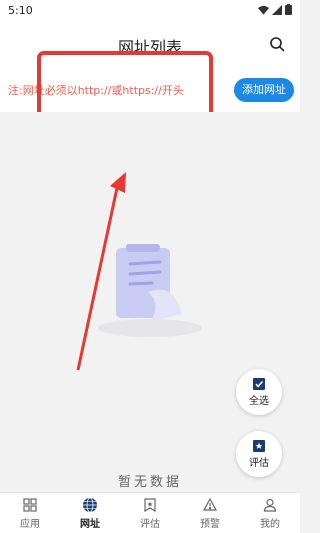 This screenshot has width=320, height=533. I want to click on select-all-label: 全选, so click(259, 401).